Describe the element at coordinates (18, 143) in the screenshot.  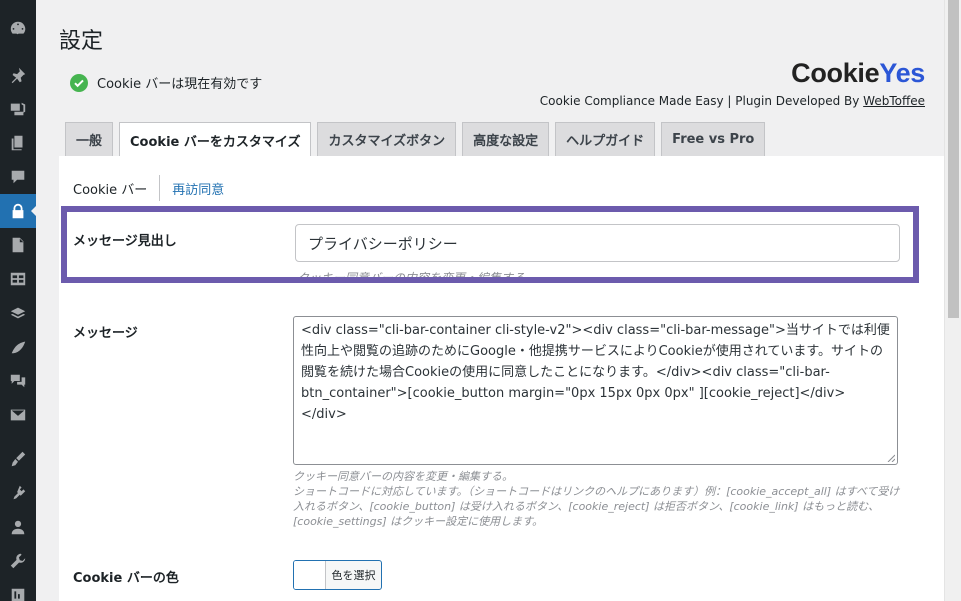
I see `pages-icon` at that location.